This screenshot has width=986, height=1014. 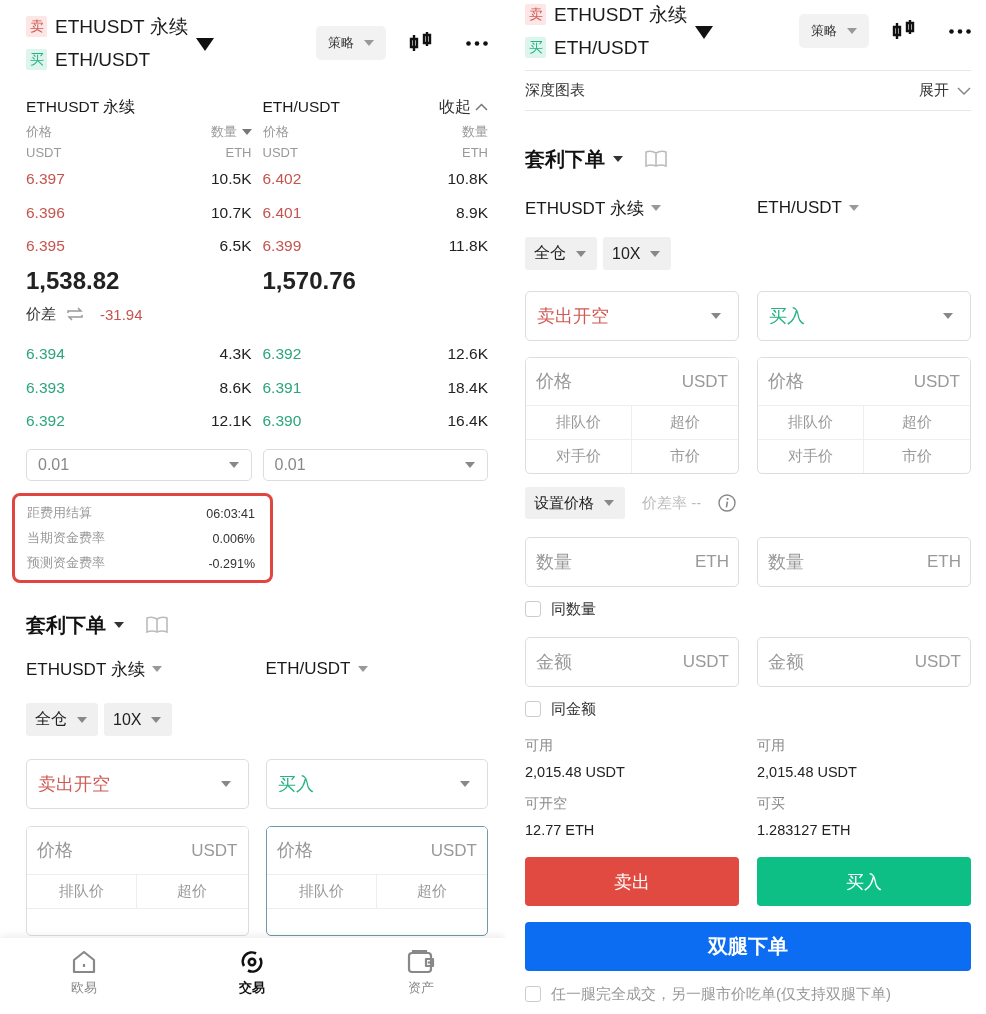 I want to click on quantity-level: 8.9K, so click(x=472, y=212).